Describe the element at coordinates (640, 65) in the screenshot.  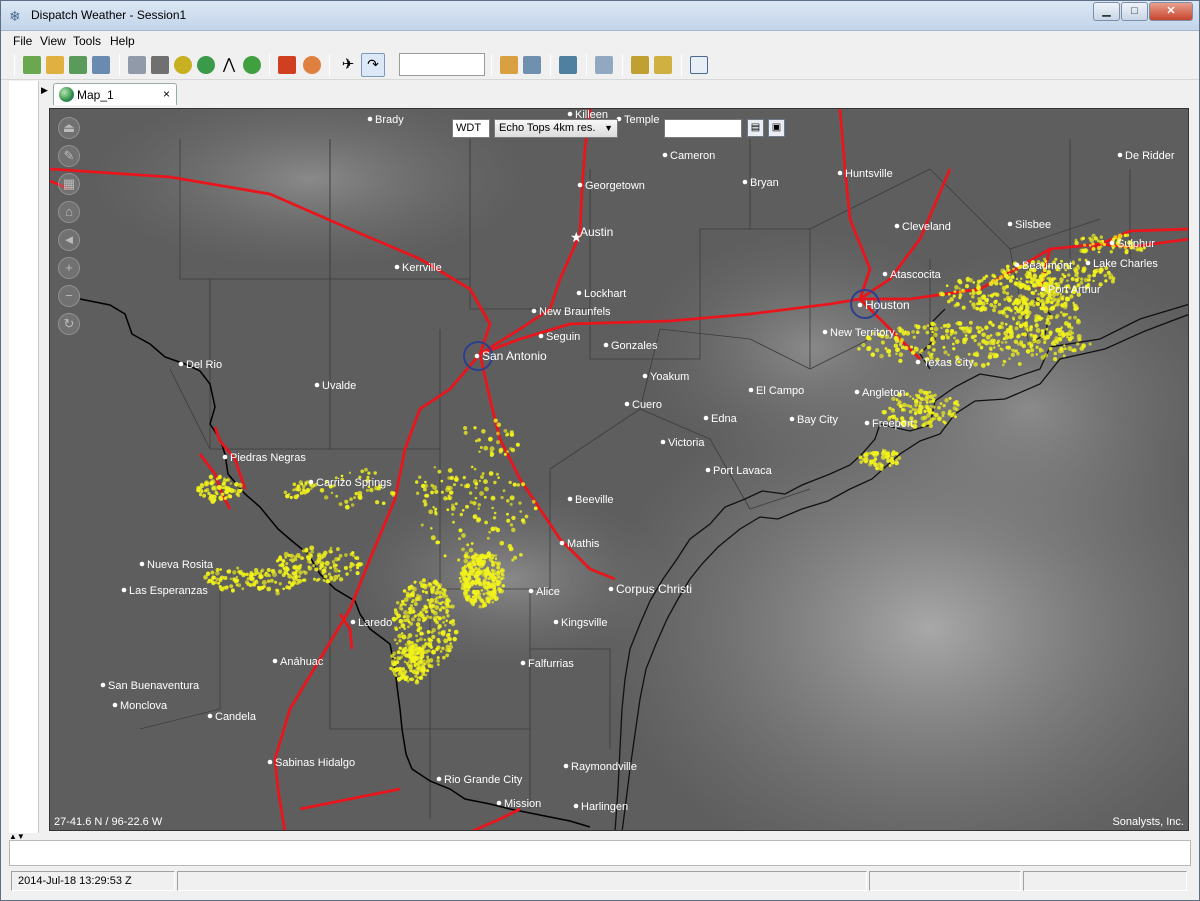
I see `chart-icon` at that location.